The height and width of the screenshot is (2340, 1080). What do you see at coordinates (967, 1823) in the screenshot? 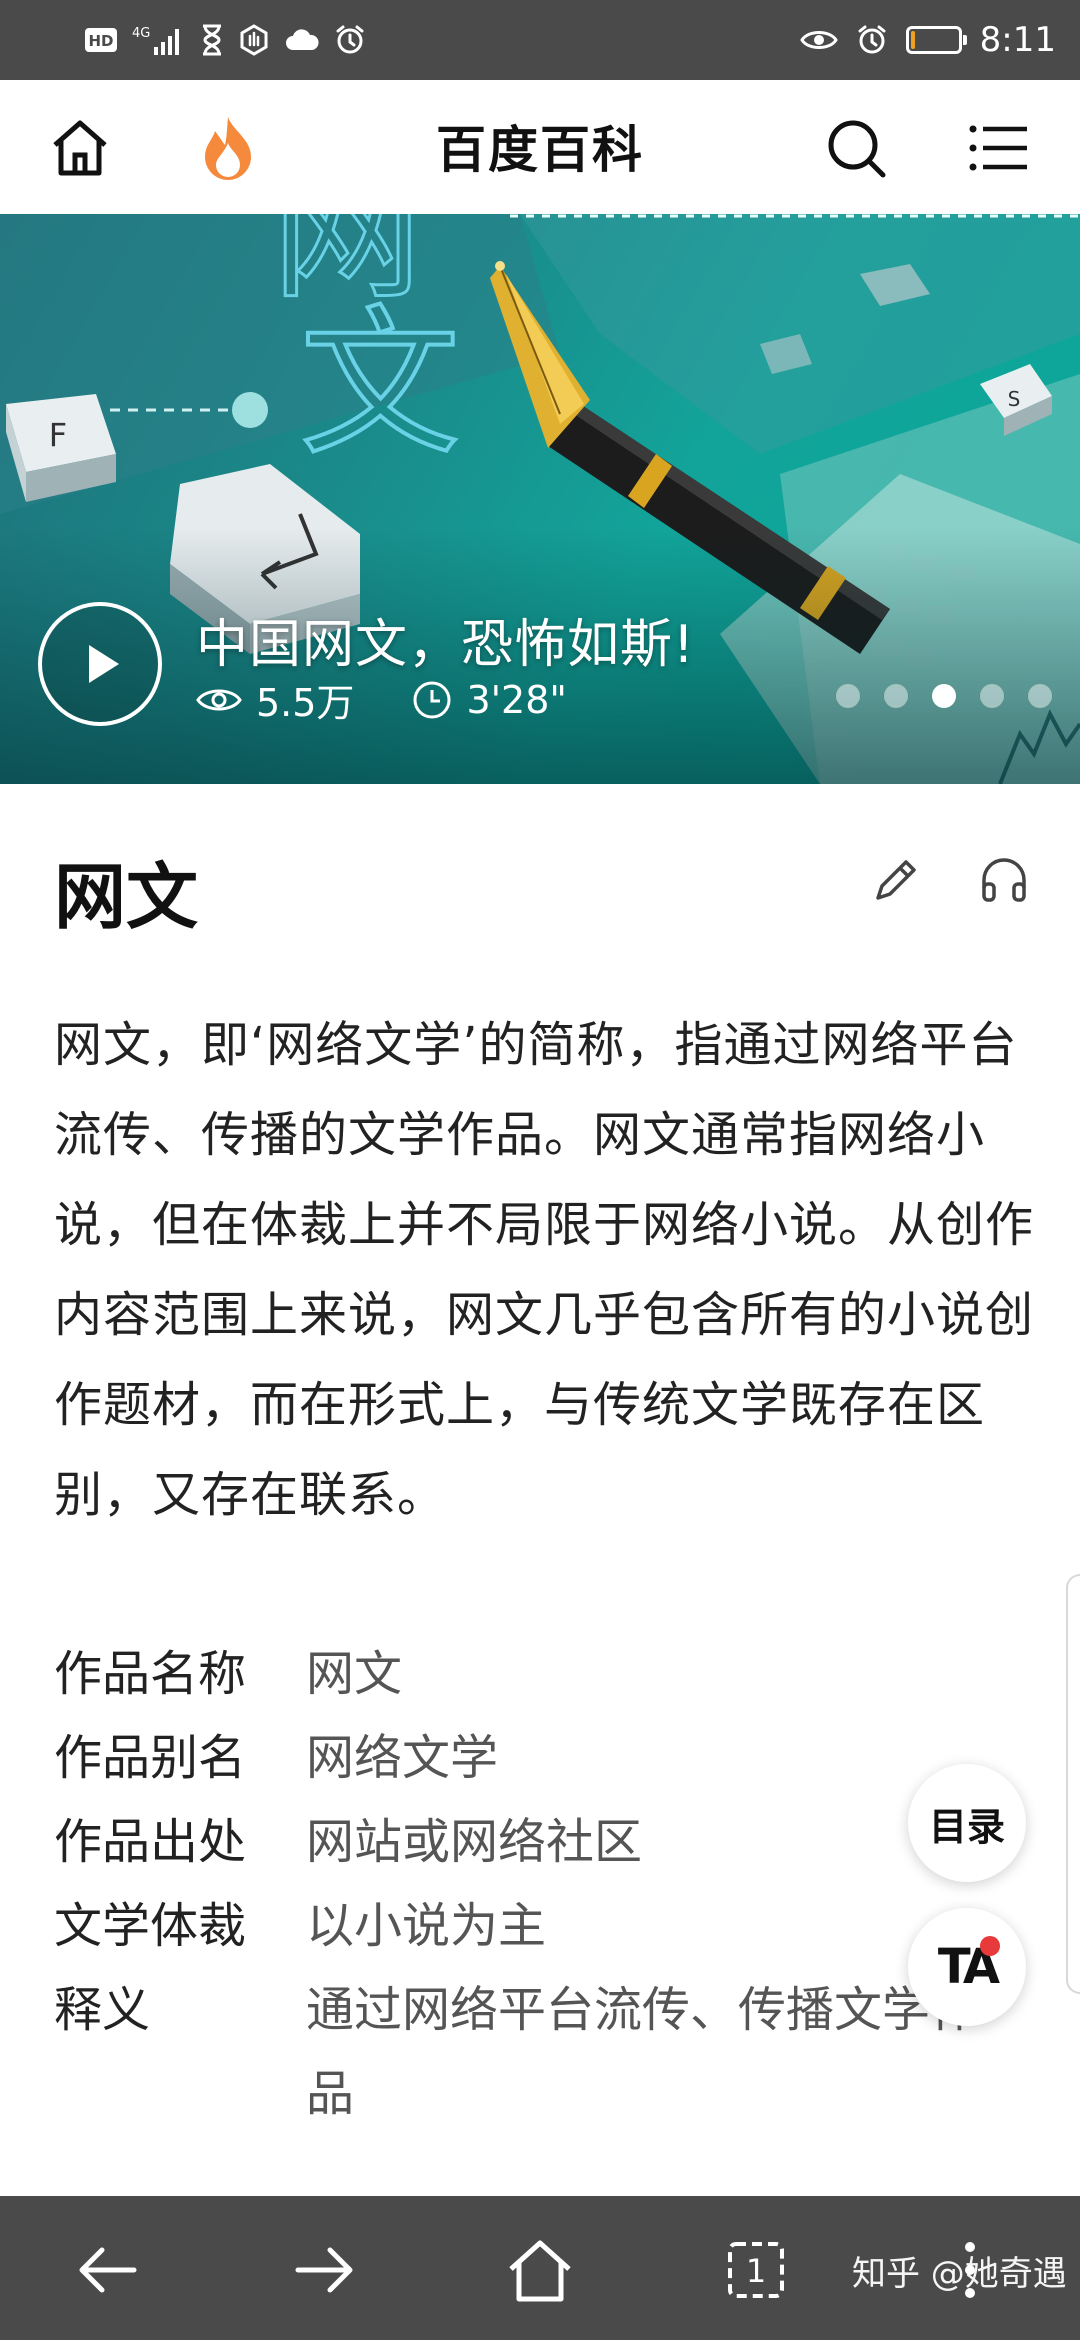
I see `table-of-contents-button: 目录` at bounding box center [967, 1823].